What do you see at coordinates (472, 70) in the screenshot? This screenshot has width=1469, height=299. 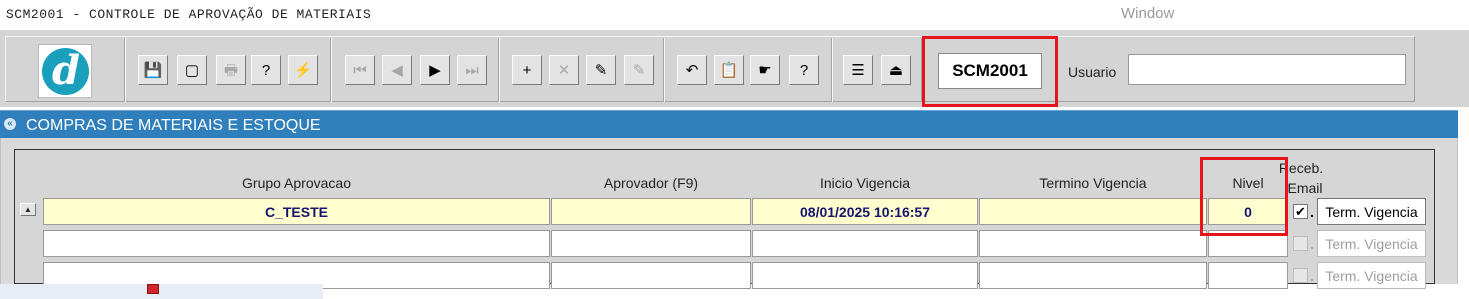 I see `last-record-button: ⏭` at bounding box center [472, 70].